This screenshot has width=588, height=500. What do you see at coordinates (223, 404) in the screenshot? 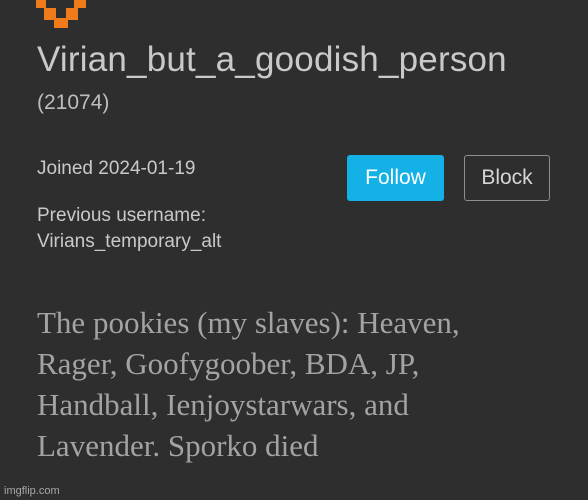
I see `bio-line: Handball, Ienjoystarwars, and` at bounding box center [223, 404].